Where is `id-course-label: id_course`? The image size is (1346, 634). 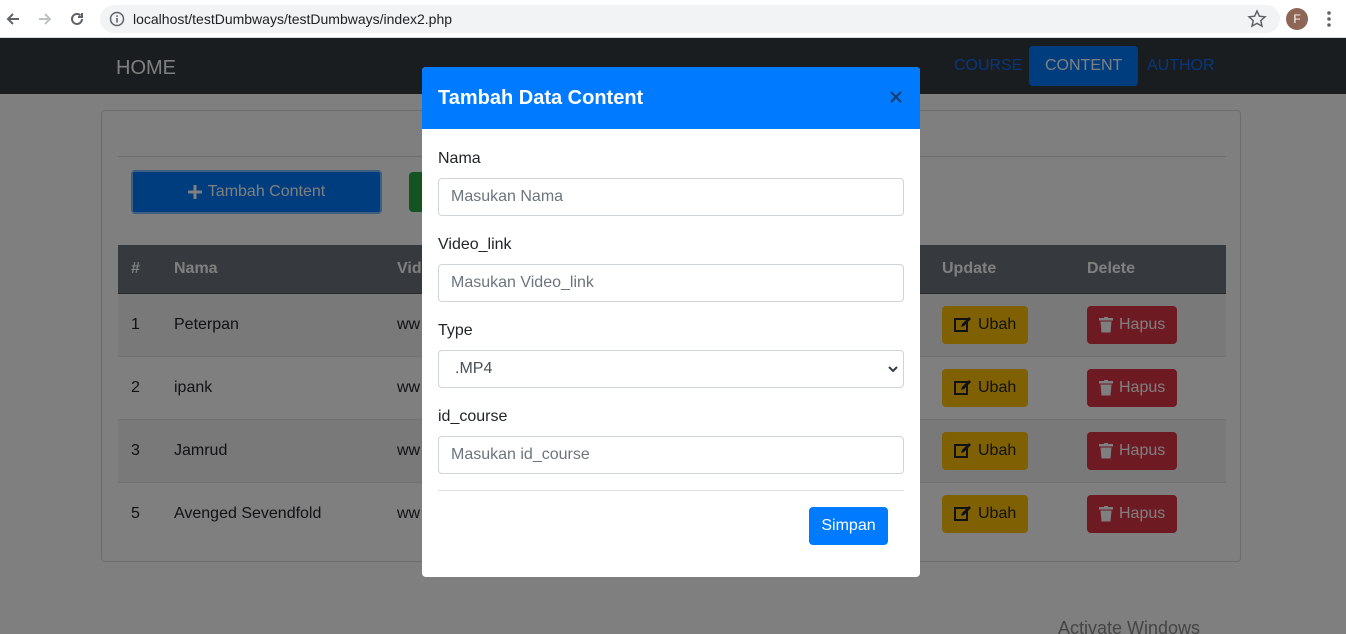 id-course-label: id_course is located at coordinates (473, 416).